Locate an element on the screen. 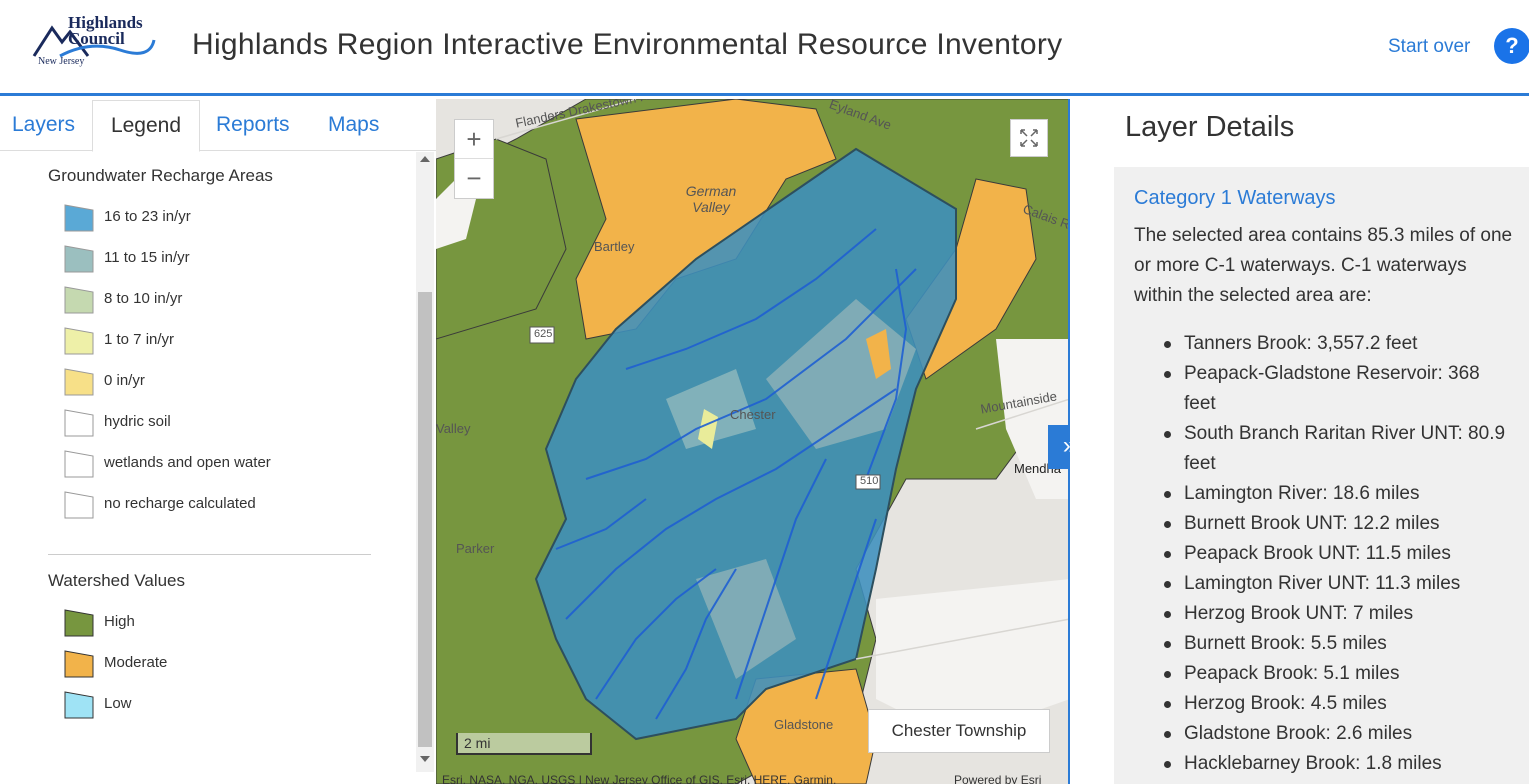 This screenshot has height=784, width=1529. list-item: Gladstone Brook: 2.6 miles is located at coordinates (1339, 734).